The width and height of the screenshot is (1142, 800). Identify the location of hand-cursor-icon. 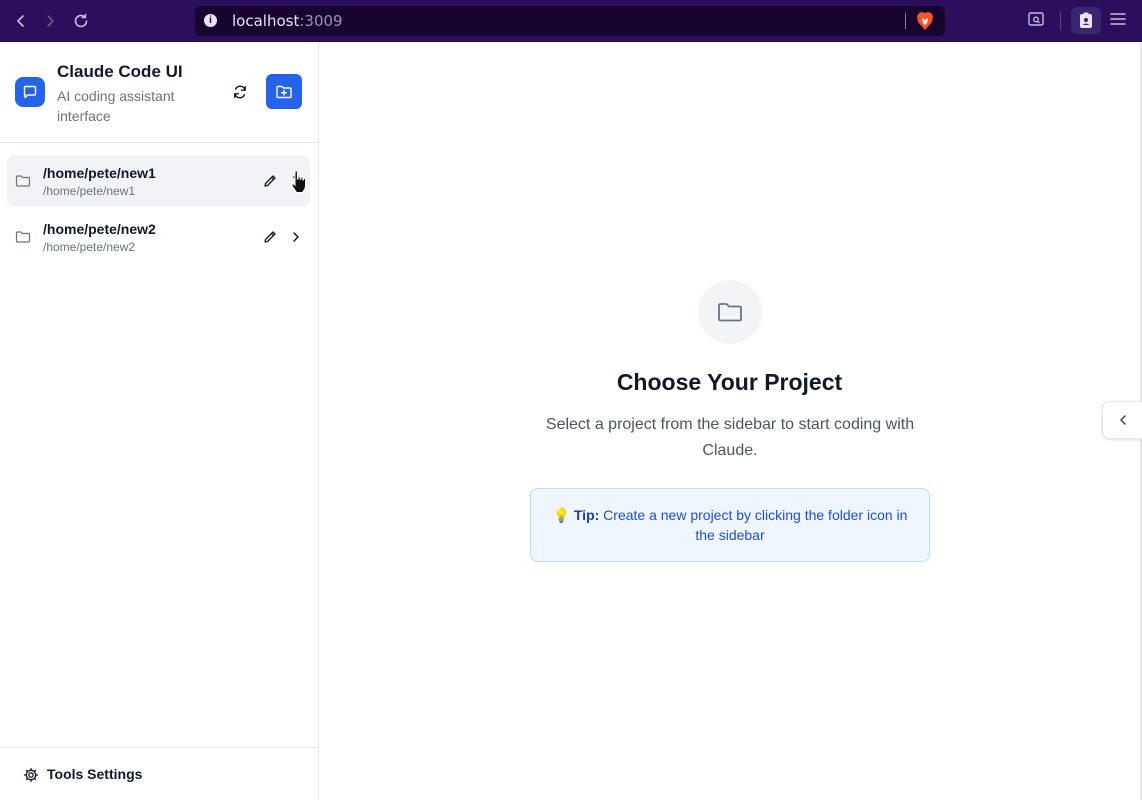
(299, 184).